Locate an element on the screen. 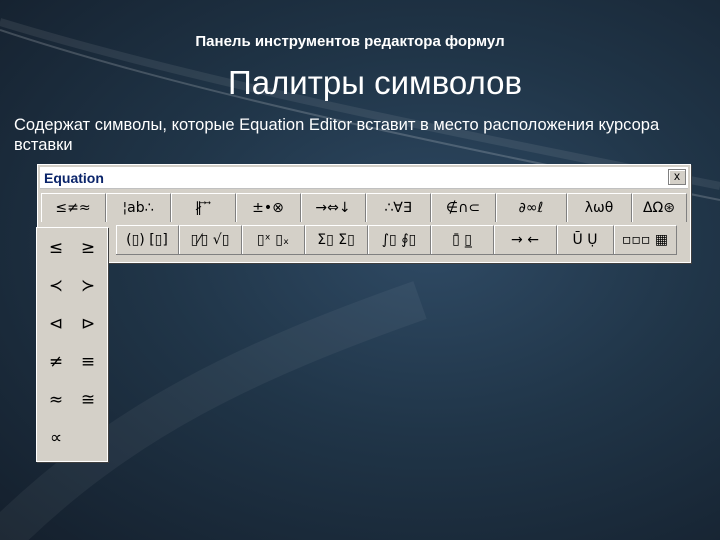 Image resolution: width=720 pixels, height=540 pixels. proportional-symbol: ∝ is located at coordinates (56, 438).